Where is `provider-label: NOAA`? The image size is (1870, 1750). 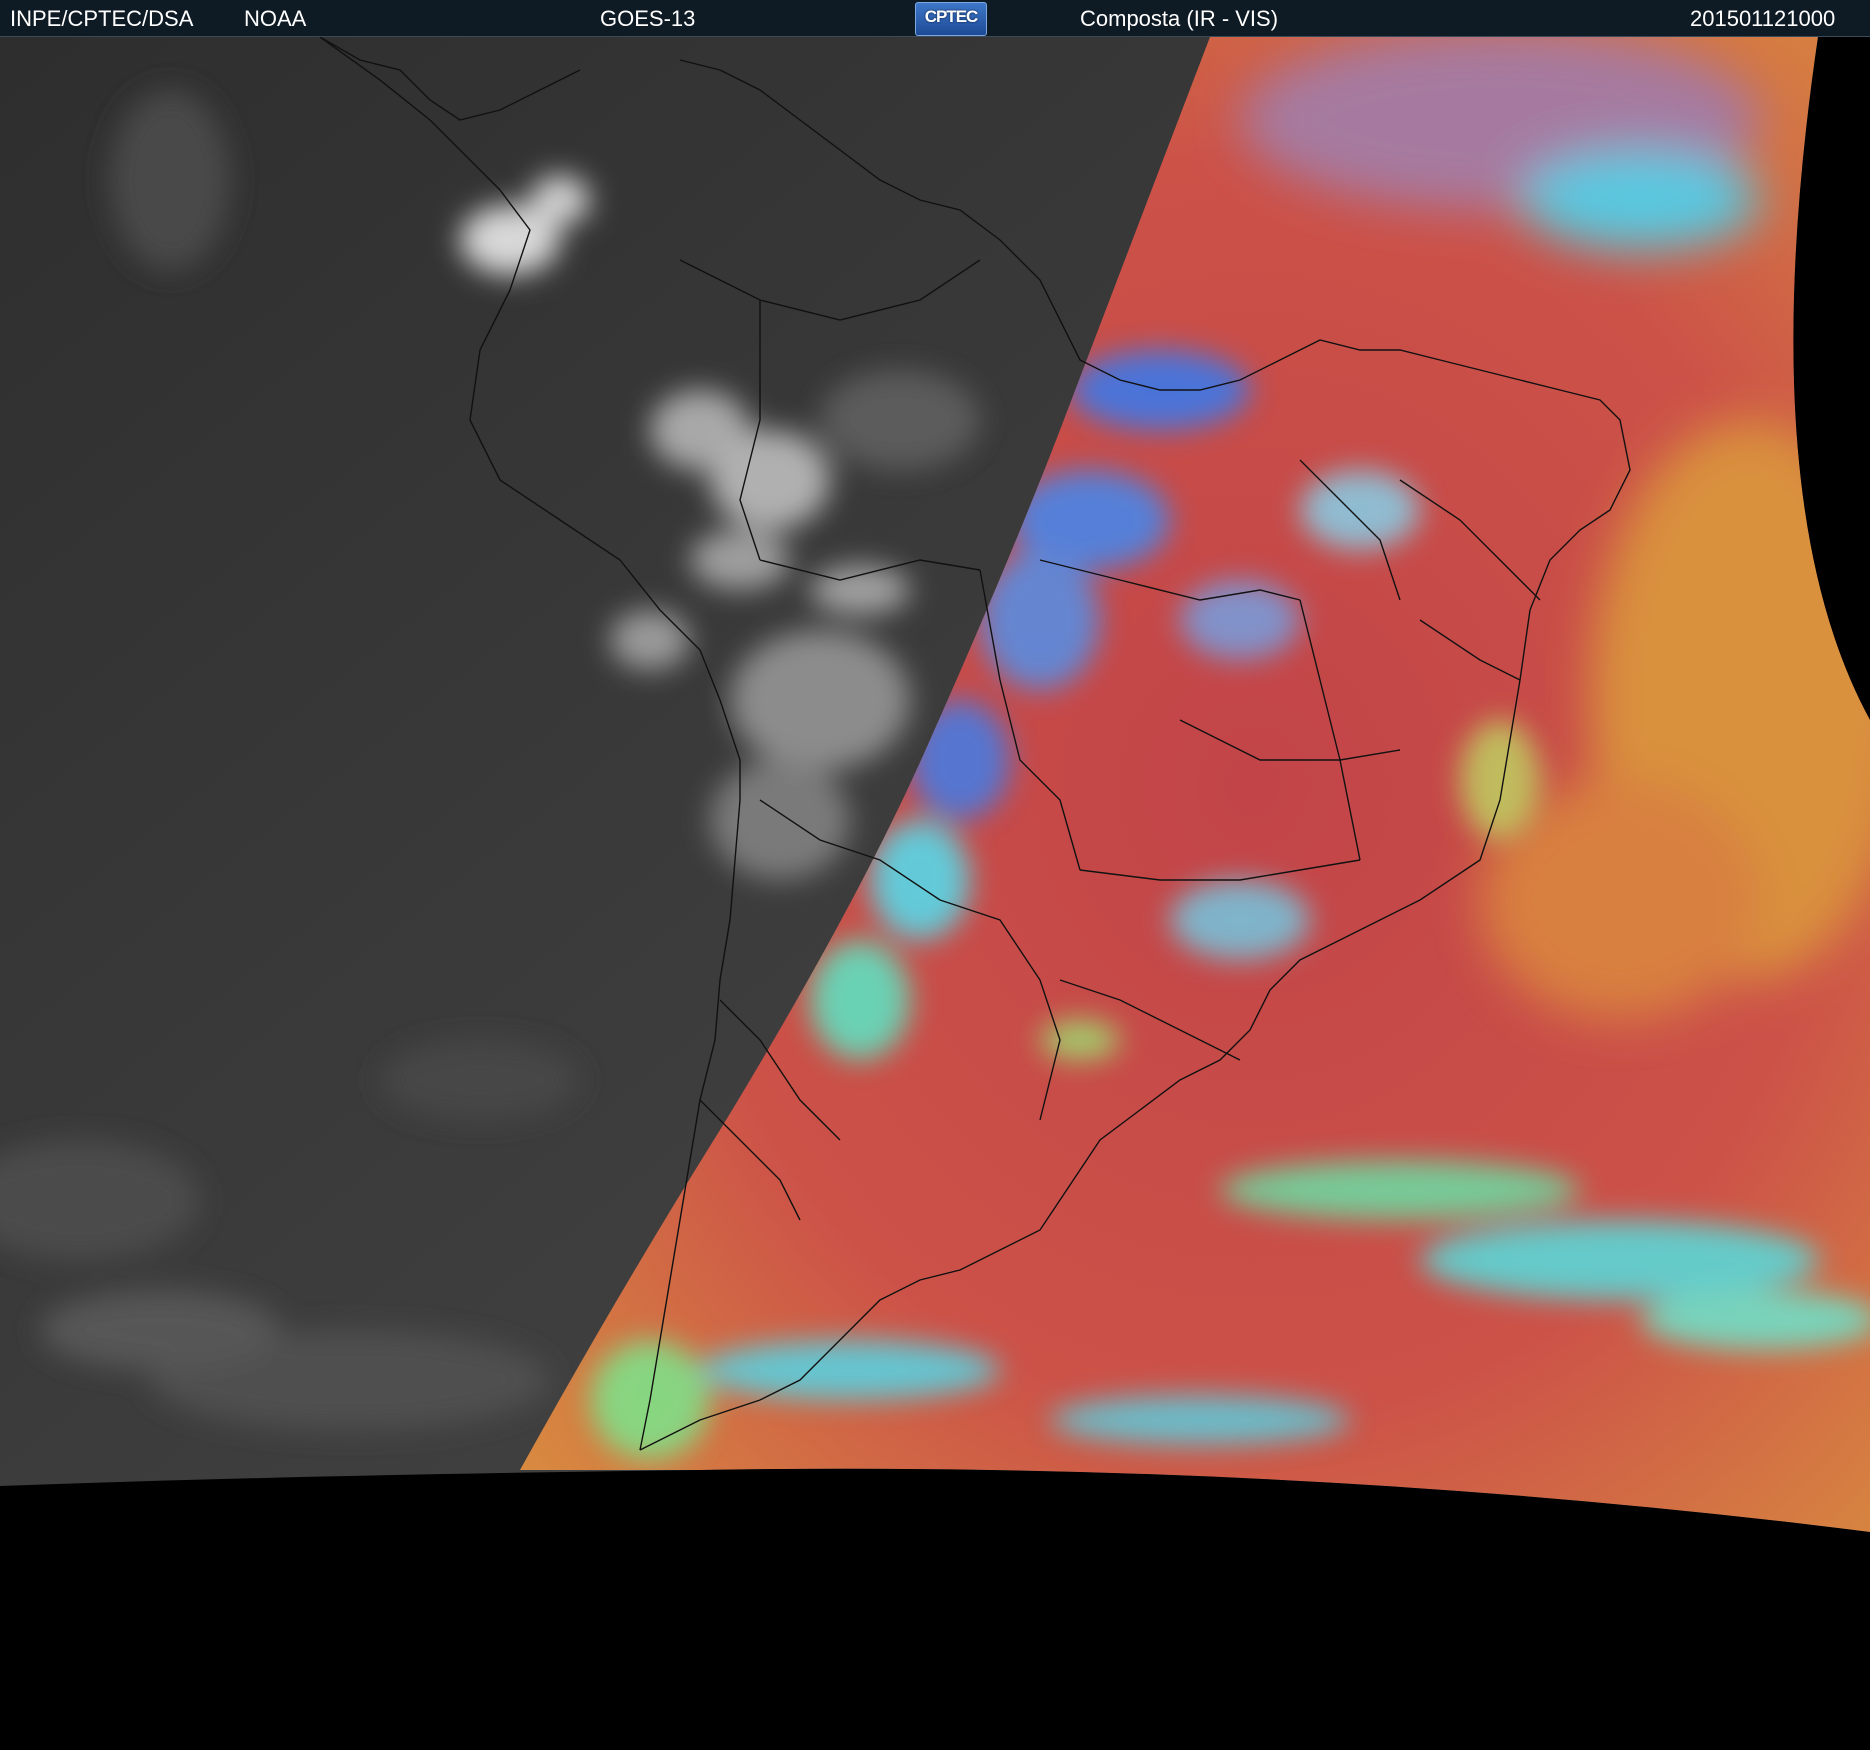
provider-label: NOAA is located at coordinates (275, 18).